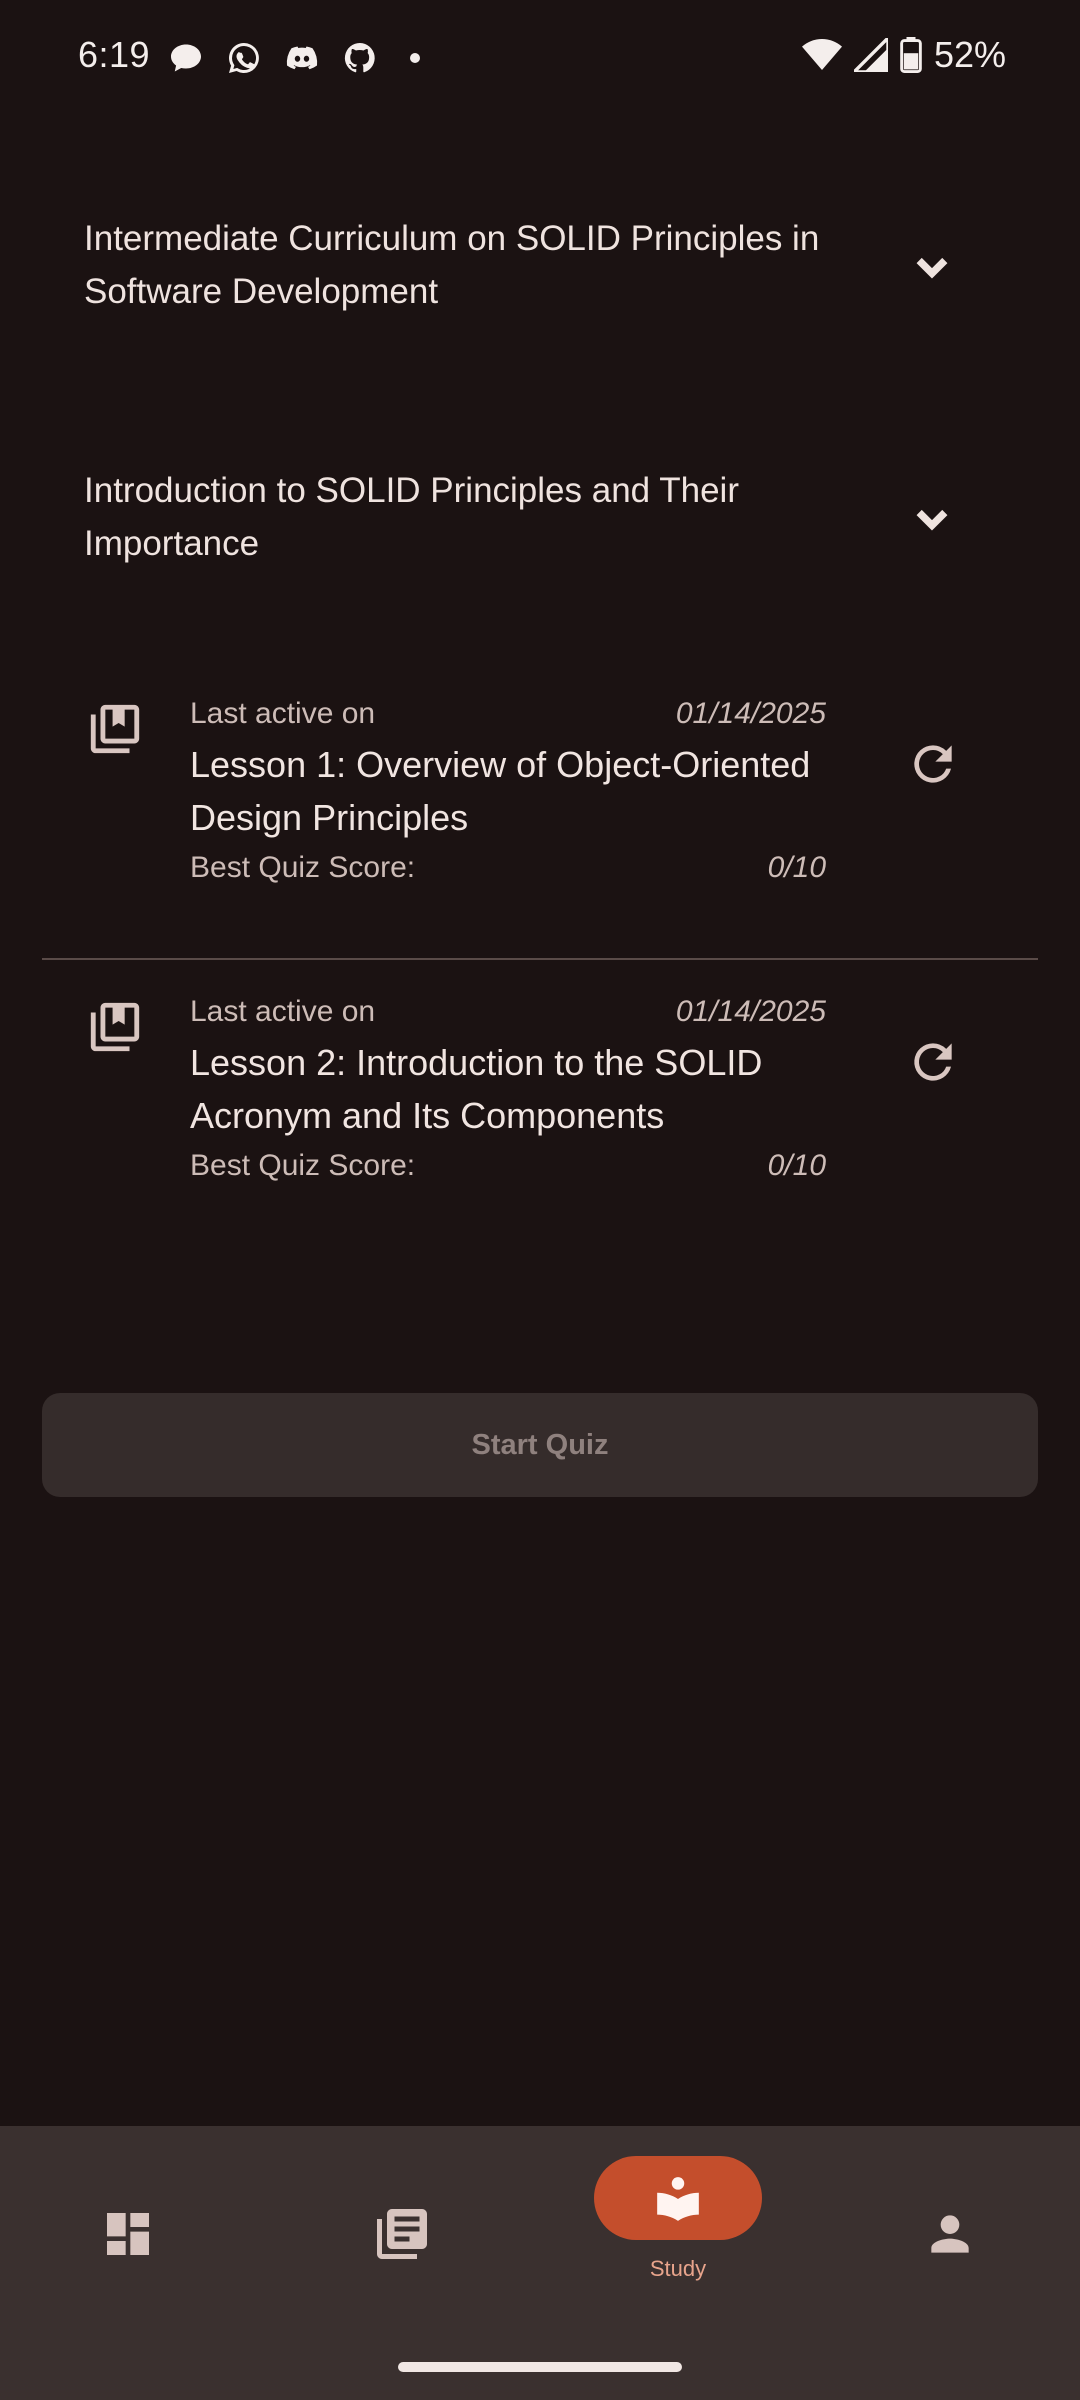  Describe the element at coordinates (821, 54) in the screenshot. I see `wifi-icon` at that location.